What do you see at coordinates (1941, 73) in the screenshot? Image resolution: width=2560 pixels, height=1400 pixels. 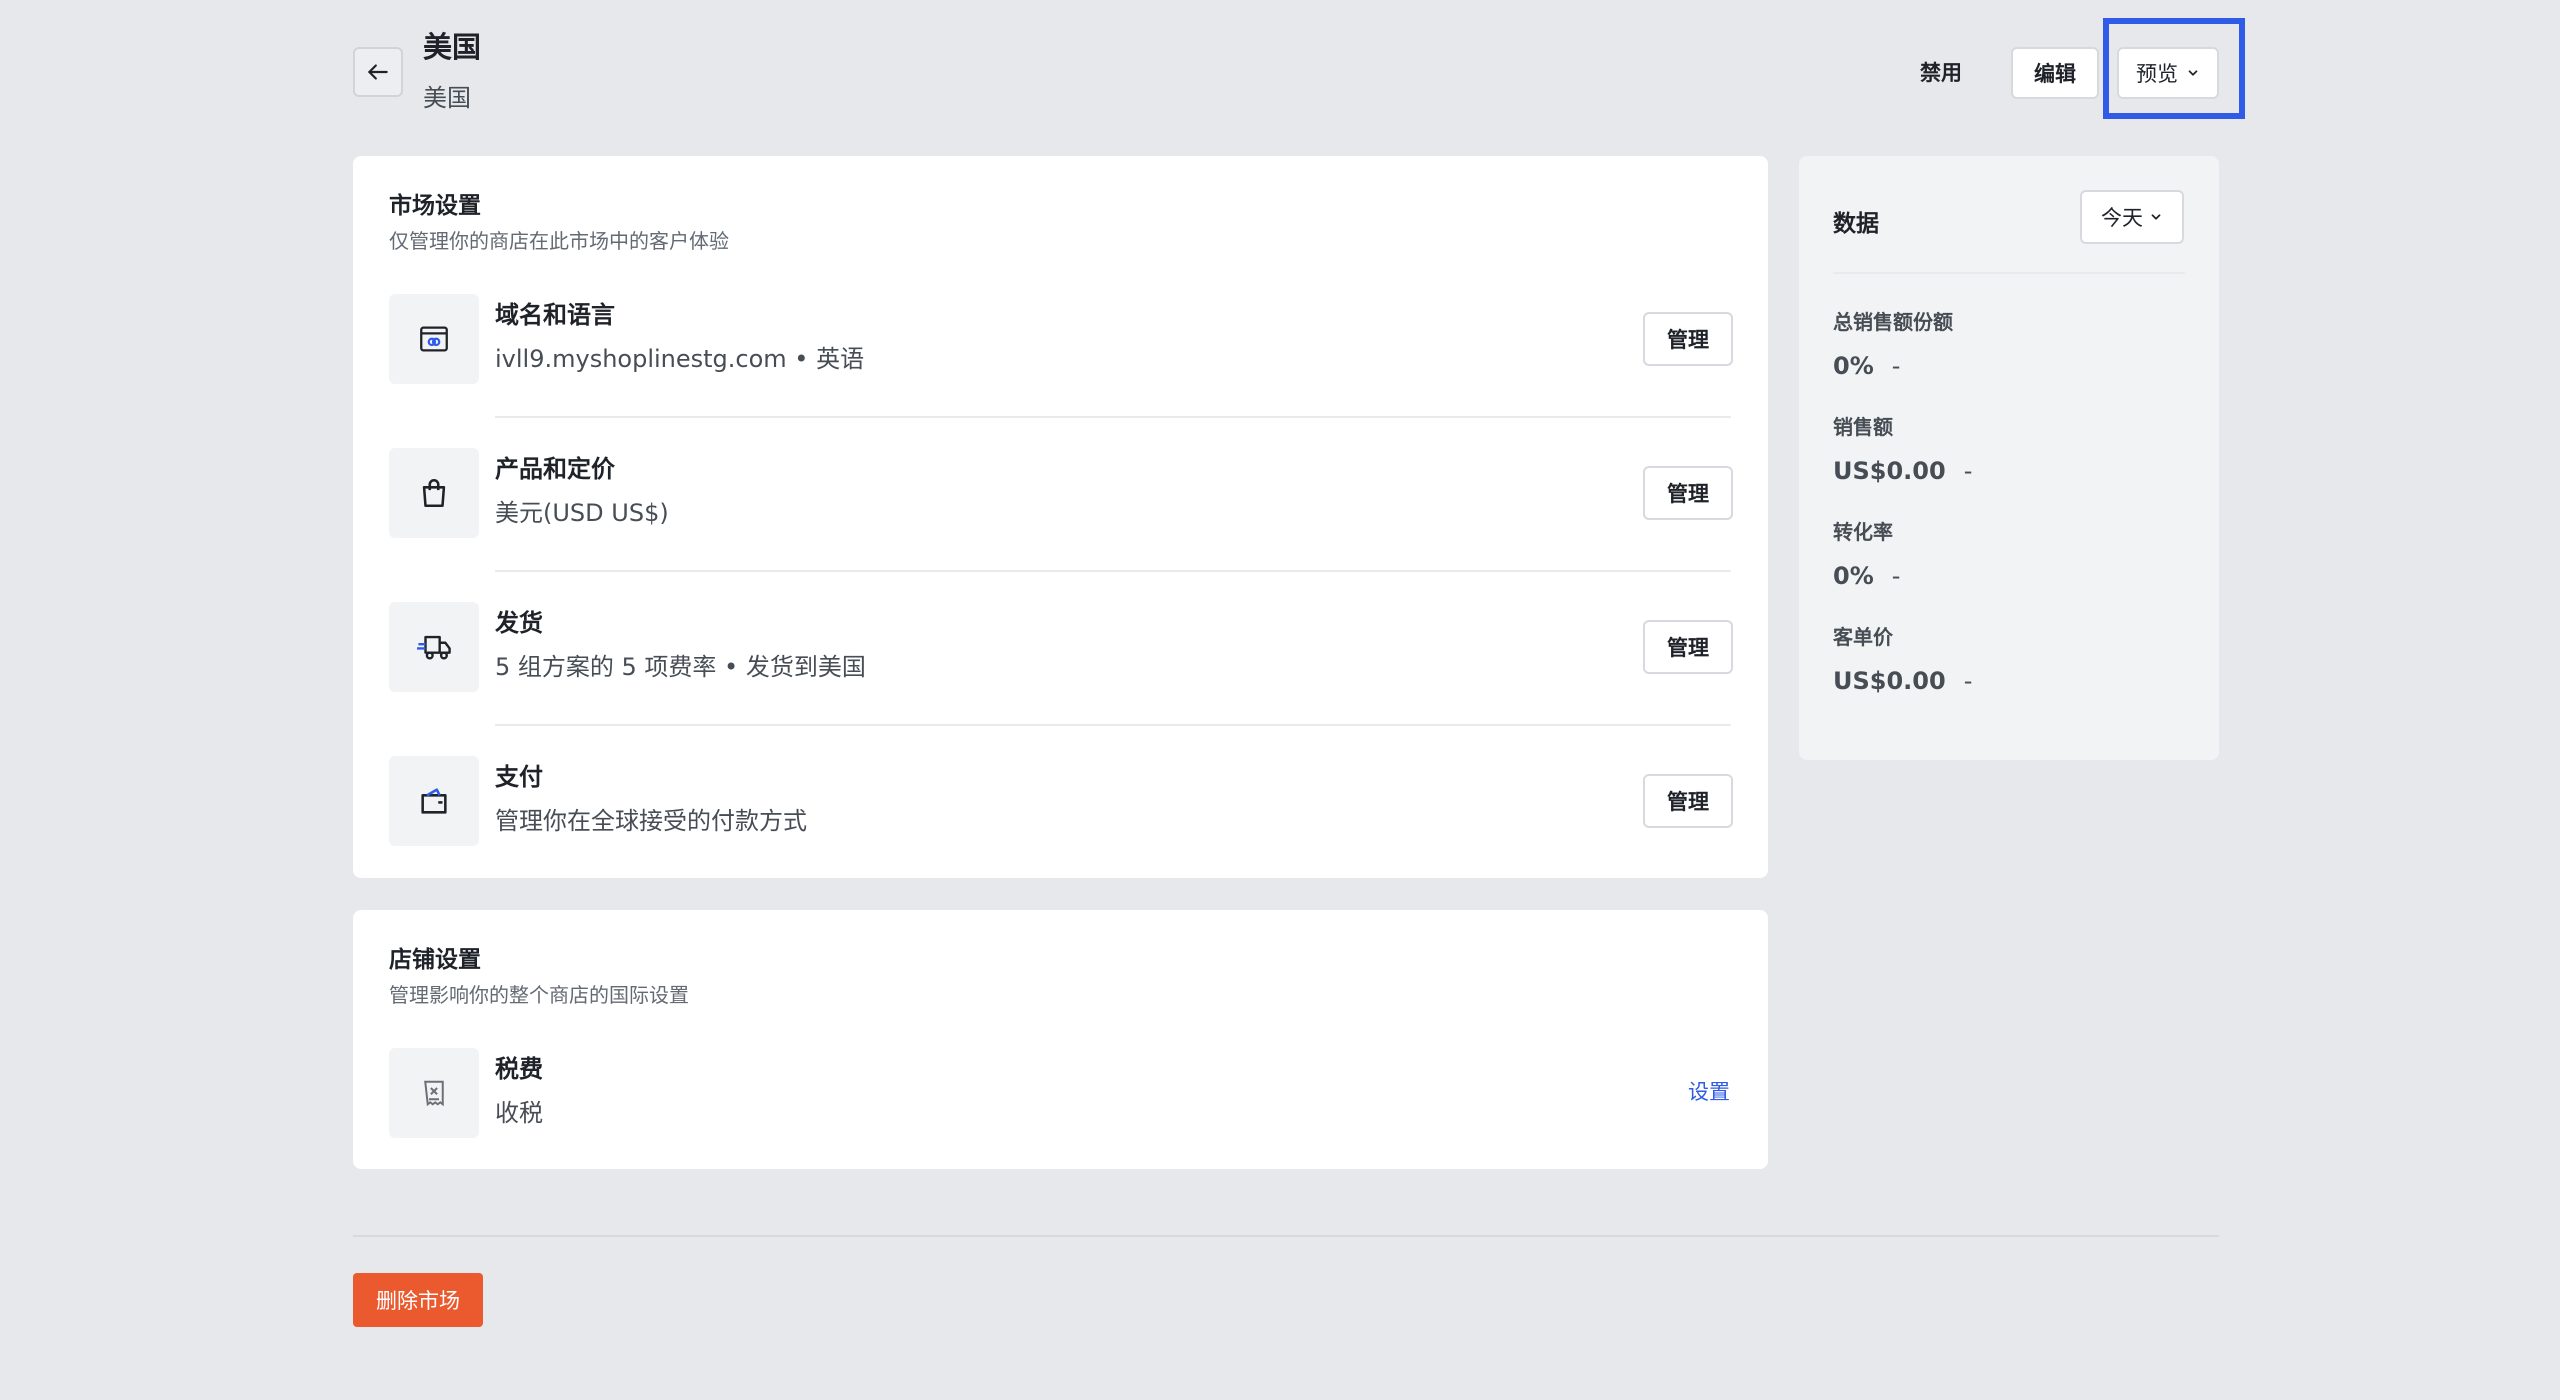 I see `disable-button: 禁用` at bounding box center [1941, 73].